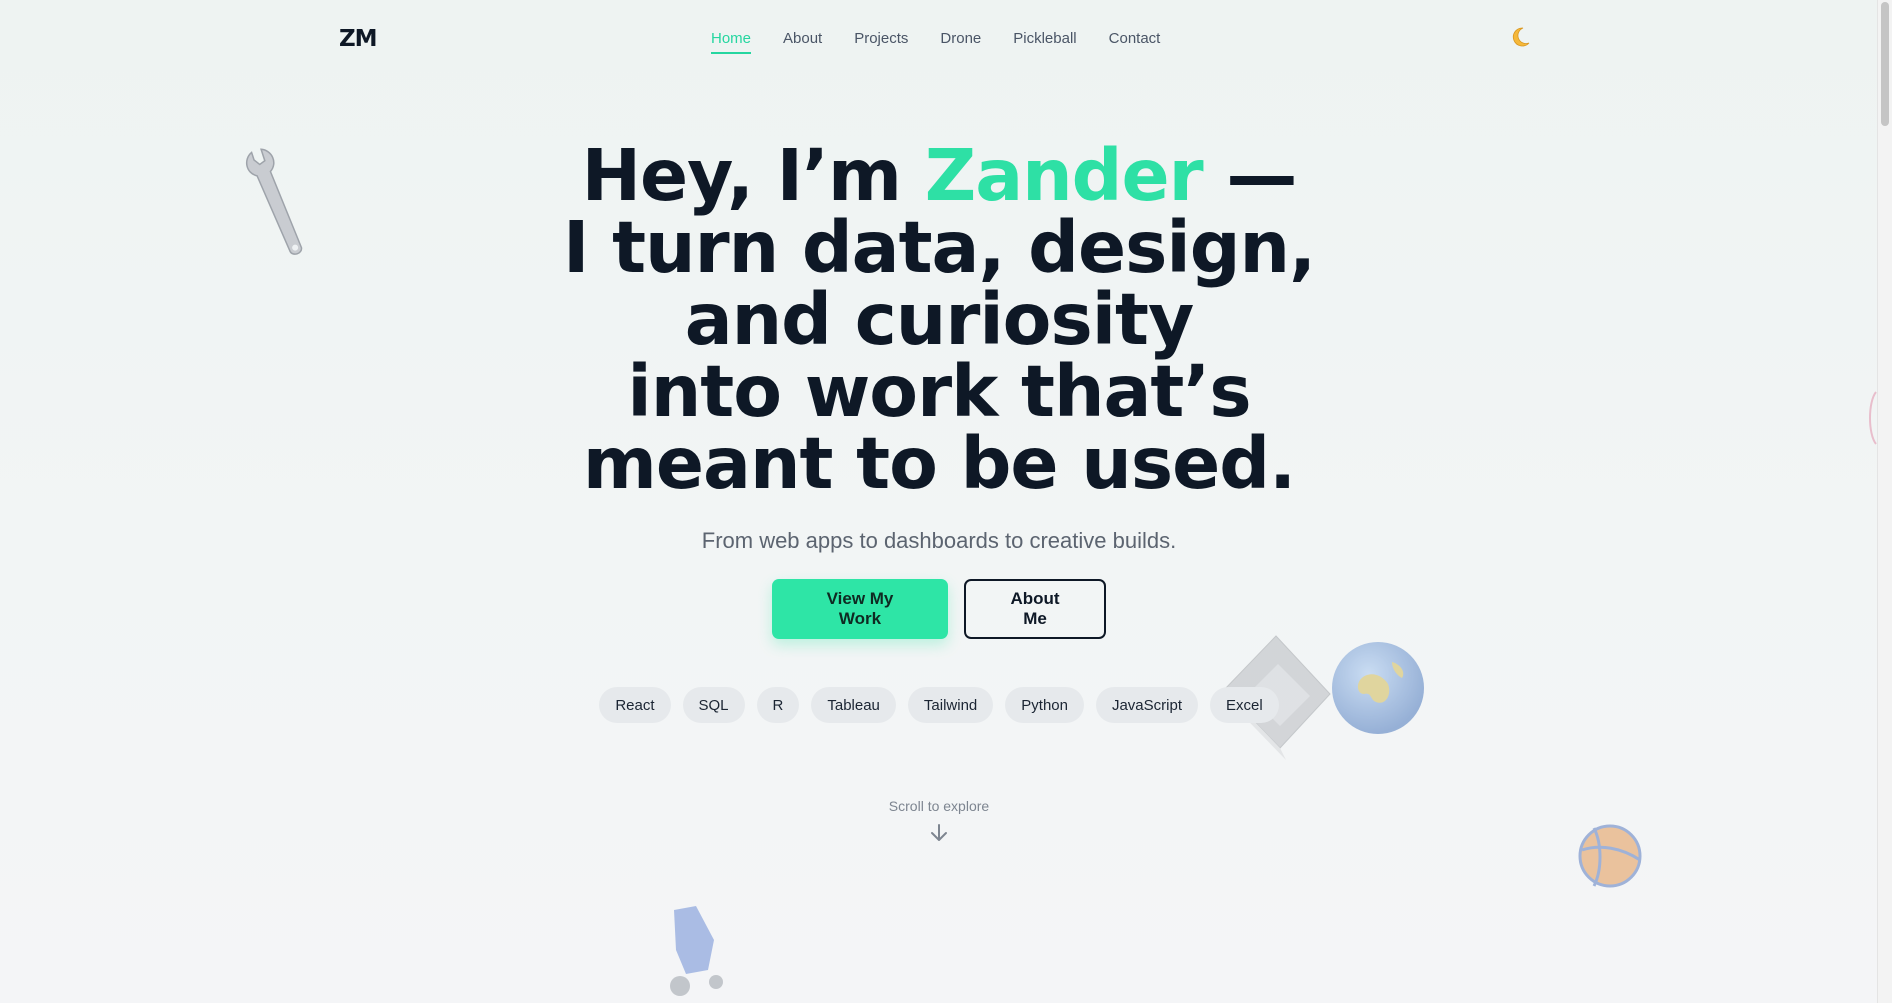 The image size is (1892, 1003). I want to click on nav-pickleball: Pickleball, so click(1044, 42).